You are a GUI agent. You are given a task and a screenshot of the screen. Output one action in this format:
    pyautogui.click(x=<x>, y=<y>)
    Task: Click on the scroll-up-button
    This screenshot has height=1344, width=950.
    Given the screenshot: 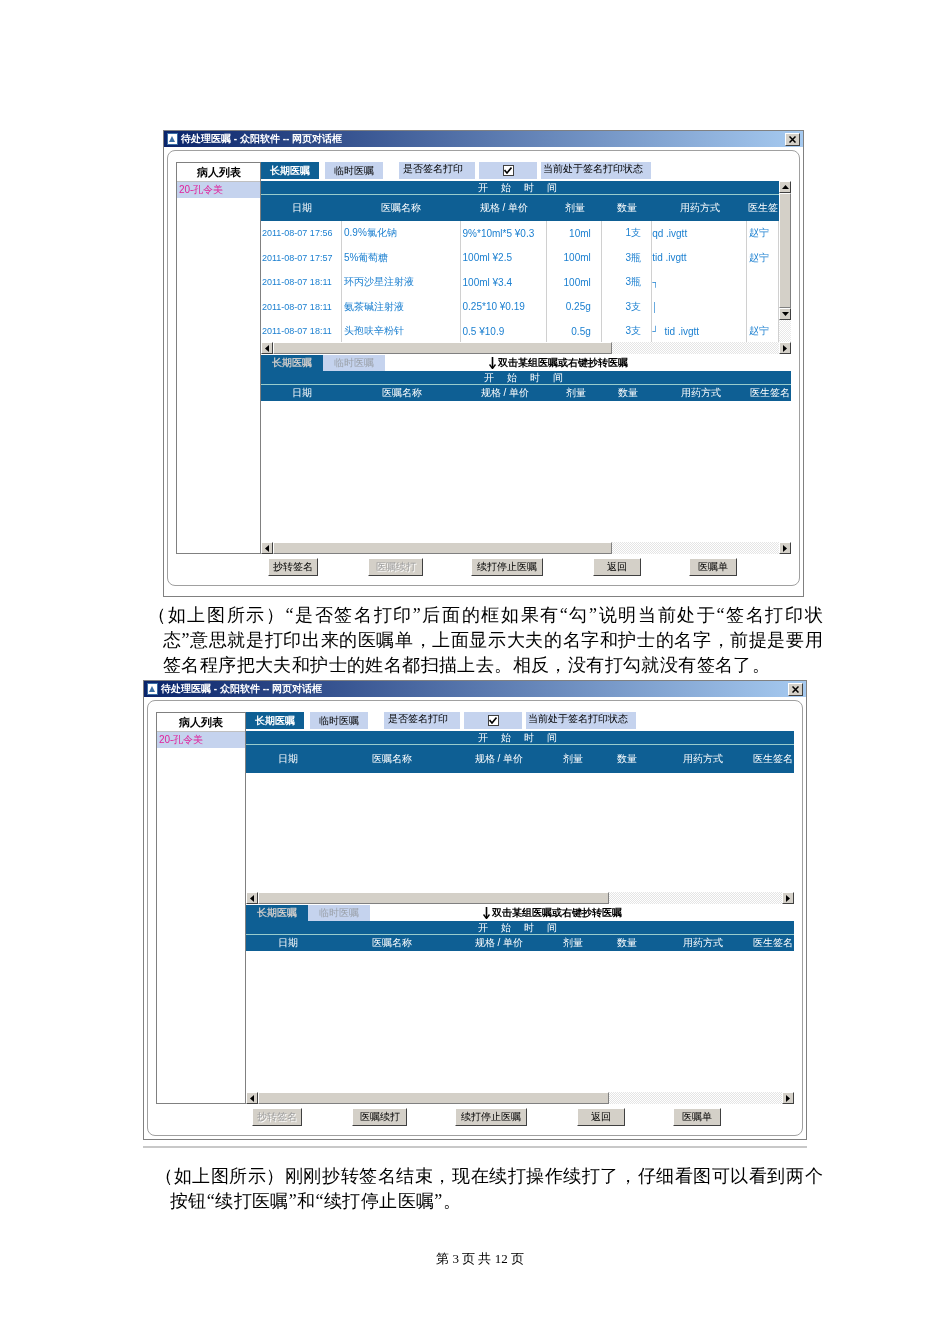 What is the action you would take?
    pyautogui.click(x=785, y=187)
    